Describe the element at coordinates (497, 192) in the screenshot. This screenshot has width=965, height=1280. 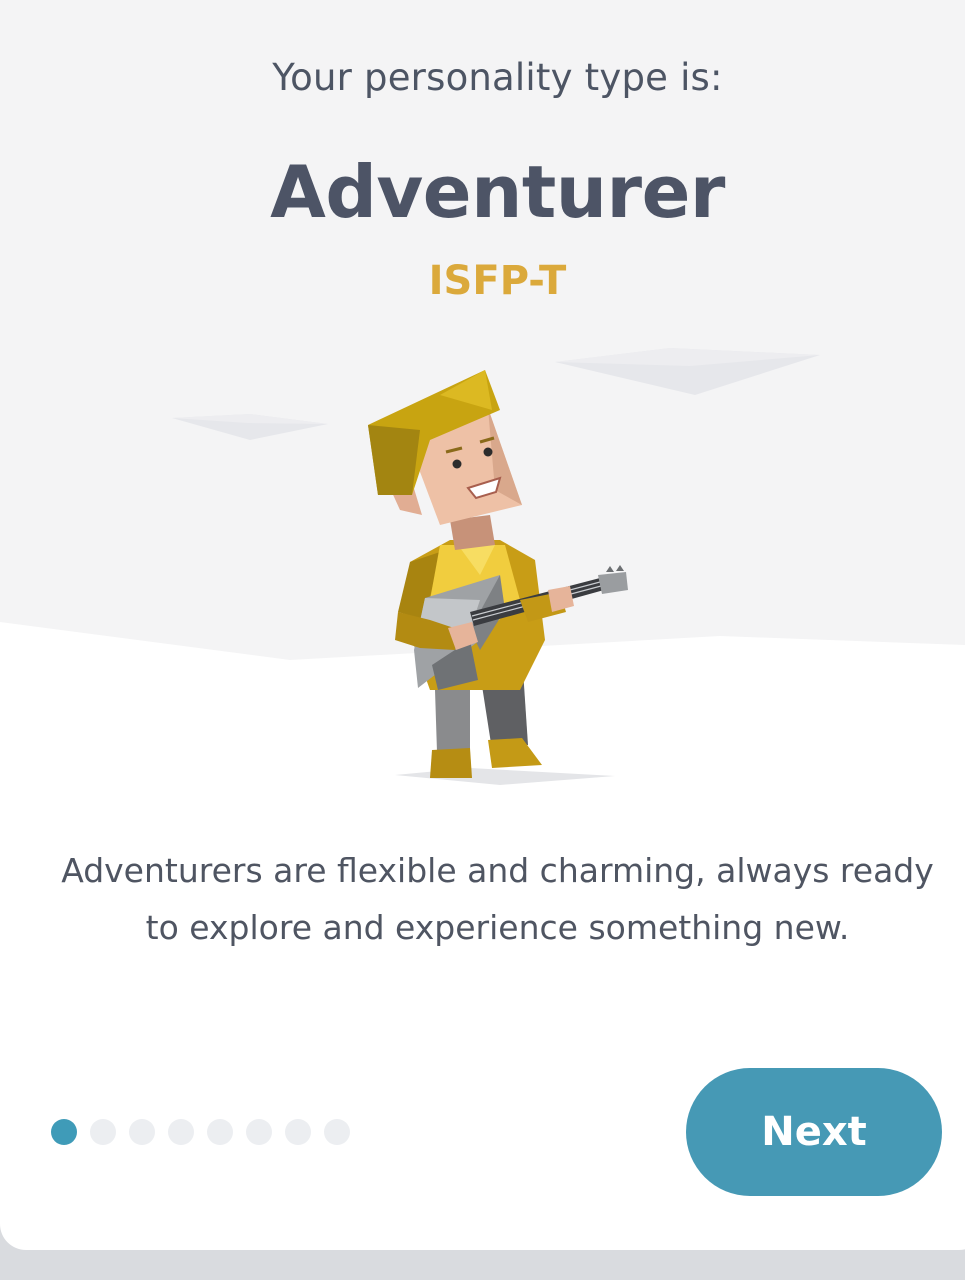
I see `personality-type-name: Adventurer` at that location.